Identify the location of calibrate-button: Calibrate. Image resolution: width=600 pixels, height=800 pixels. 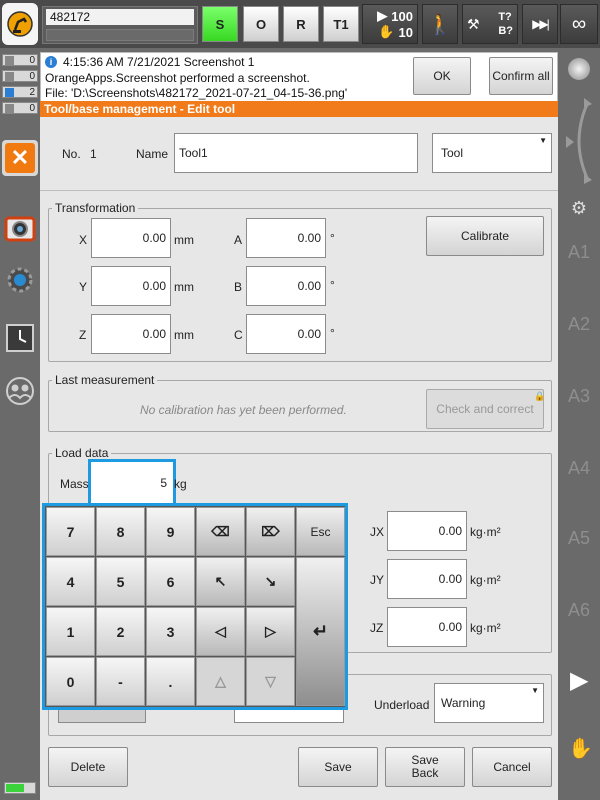
(485, 236).